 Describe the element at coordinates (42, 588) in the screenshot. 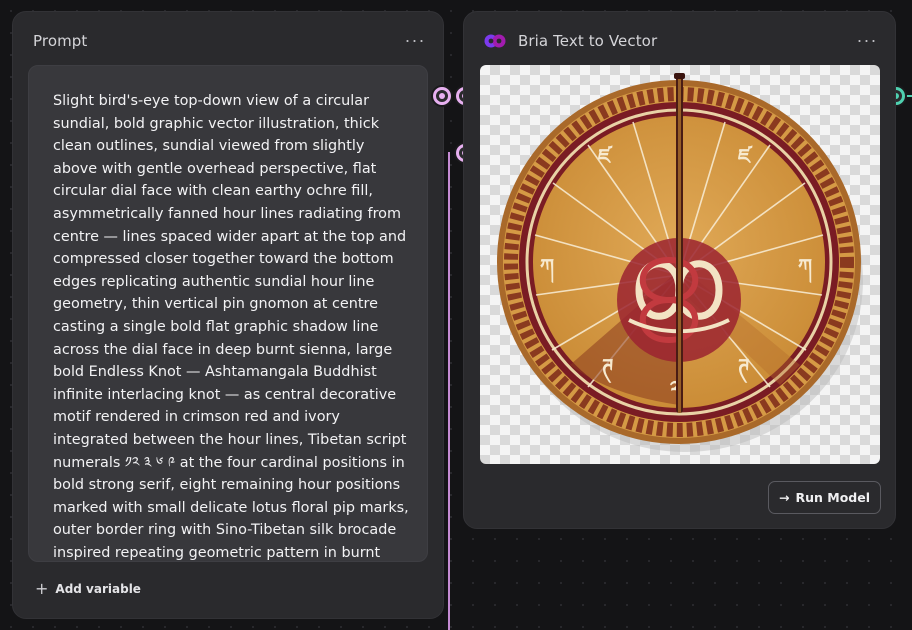

I see `plus-icon: +` at that location.